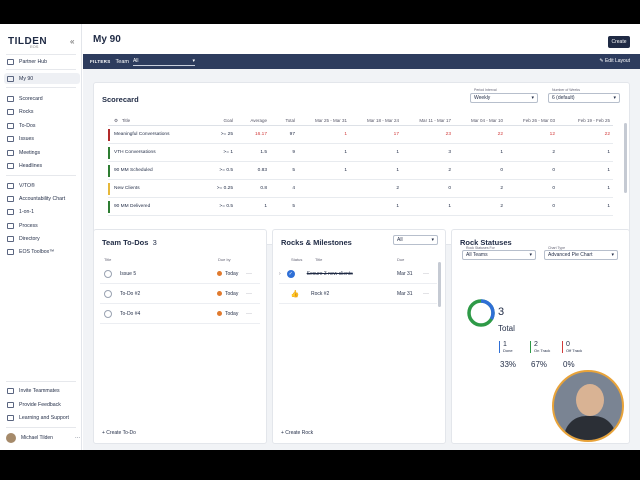 This screenshot has height=480, width=640. I want to click on weeks-select: 6 (default) ▾, so click(584, 98).